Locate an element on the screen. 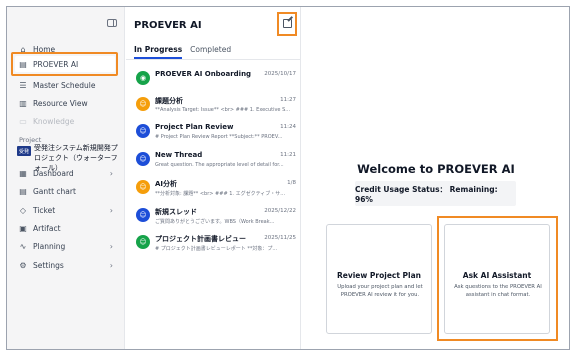 The image size is (576, 356). chat-date: 11:24 is located at coordinates (288, 127).